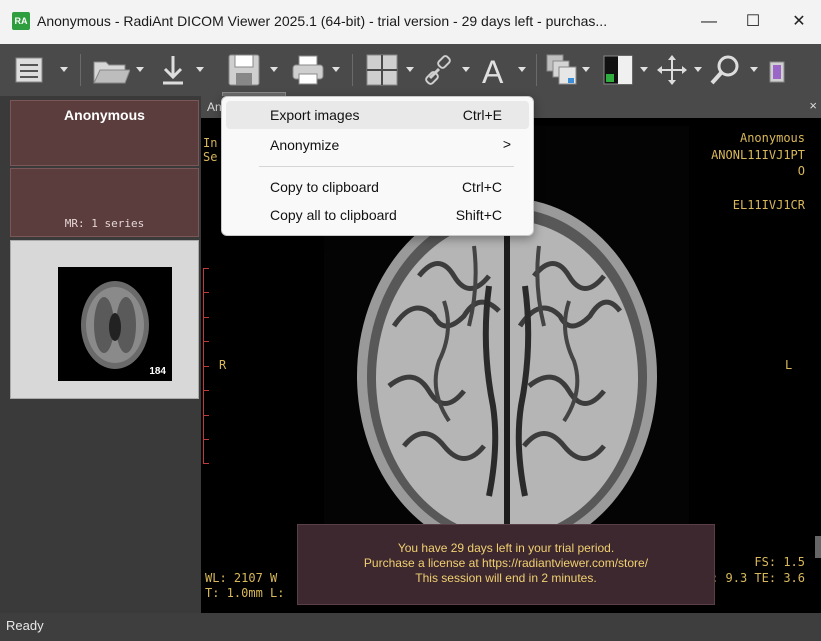 This screenshot has width=821, height=641. What do you see at coordinates (586, 69) in the screenshot?
I see `series-dropdown-arrow` at bounding box center [586, 69].